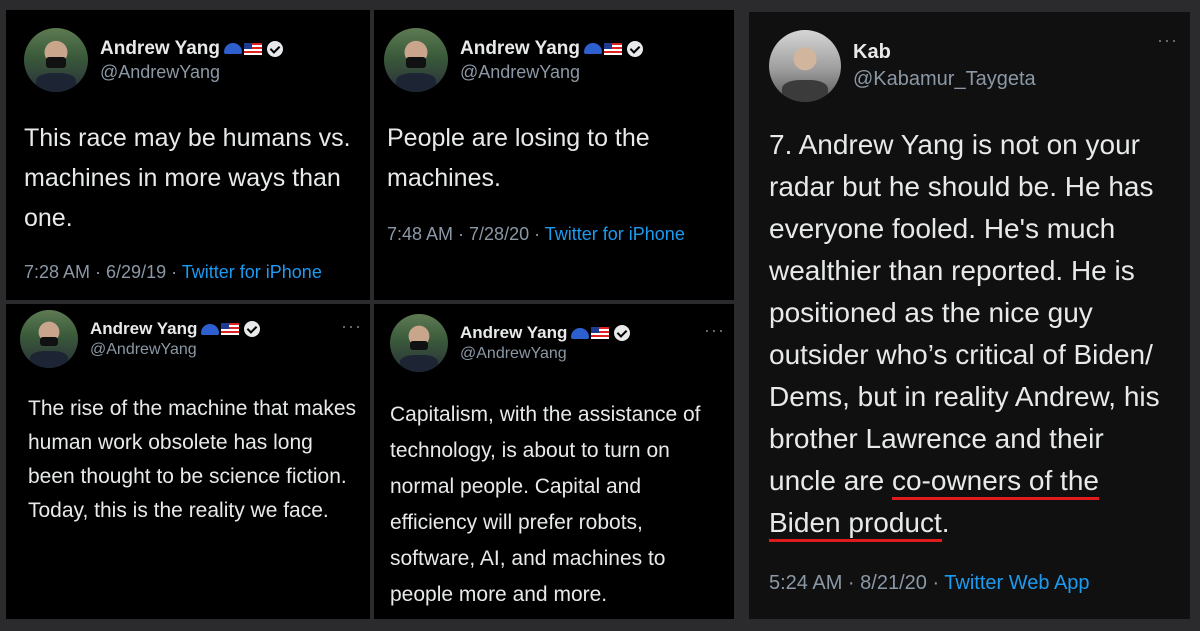 Image resolution: width=1200 pixels, height=631 pixels. I want to click on tweet-time: 7:48 AM · 7/28/20 ·, so click(466, 234).